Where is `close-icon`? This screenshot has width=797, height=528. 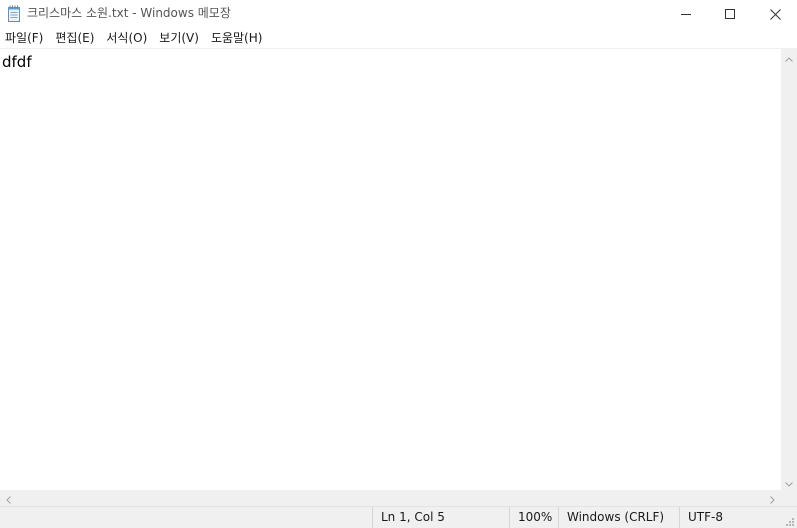 close-icon is located at coordinates (775, 14).